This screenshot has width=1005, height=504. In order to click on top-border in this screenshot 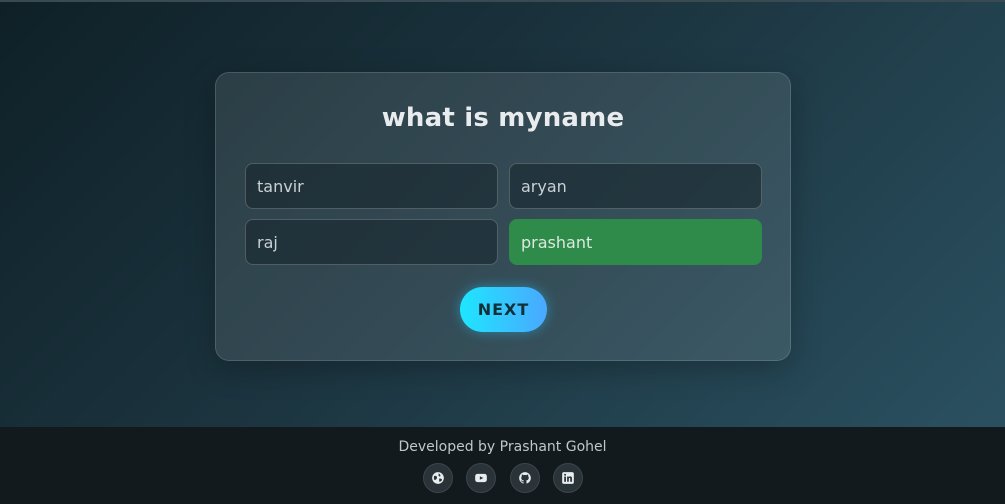, I will do `click(502, 1)`.